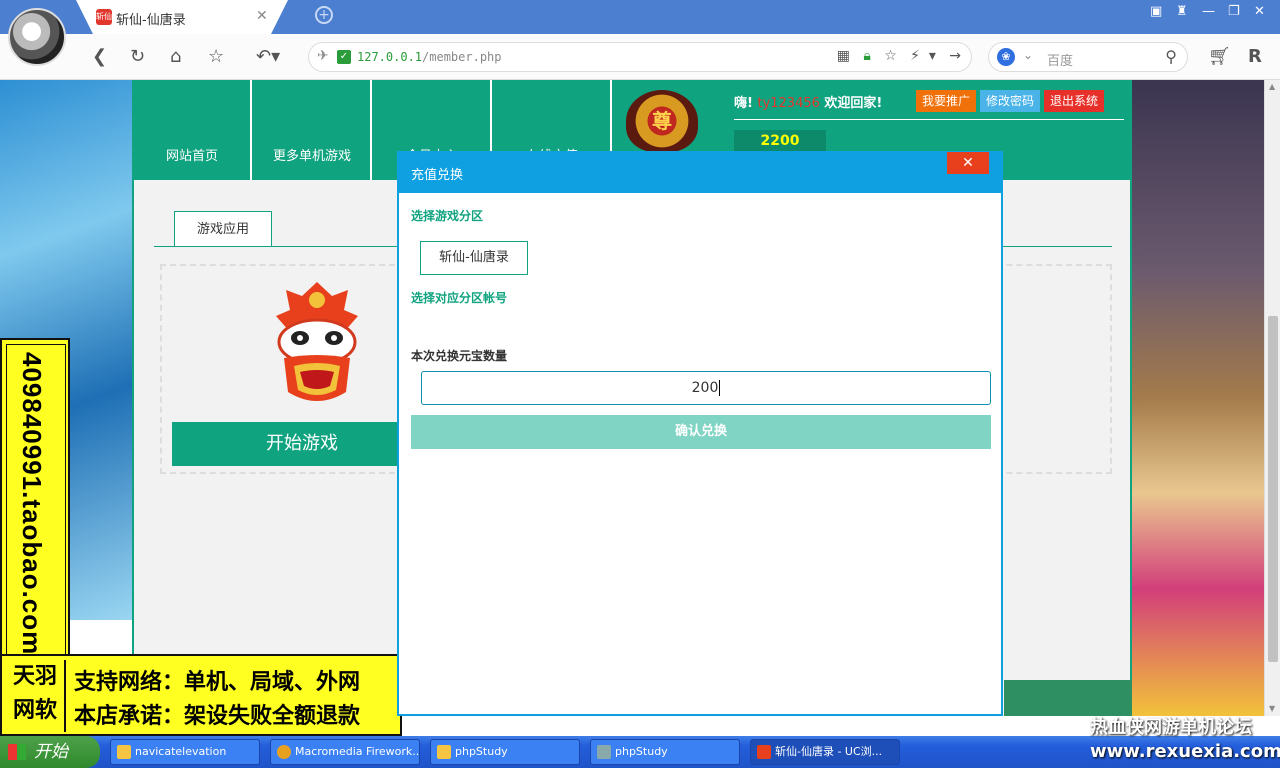 This screenshot has height=768, width=1280. What do you see at coordinates (437, 175) in the screenshot?
I see `modal-title: 充值兑换` at bounding box center [437, 175].